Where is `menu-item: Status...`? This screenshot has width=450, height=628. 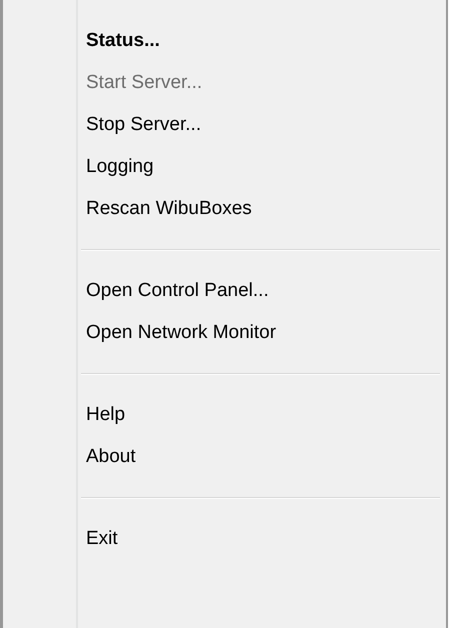 menu-item: Status... is located at coordinates (123, 41).